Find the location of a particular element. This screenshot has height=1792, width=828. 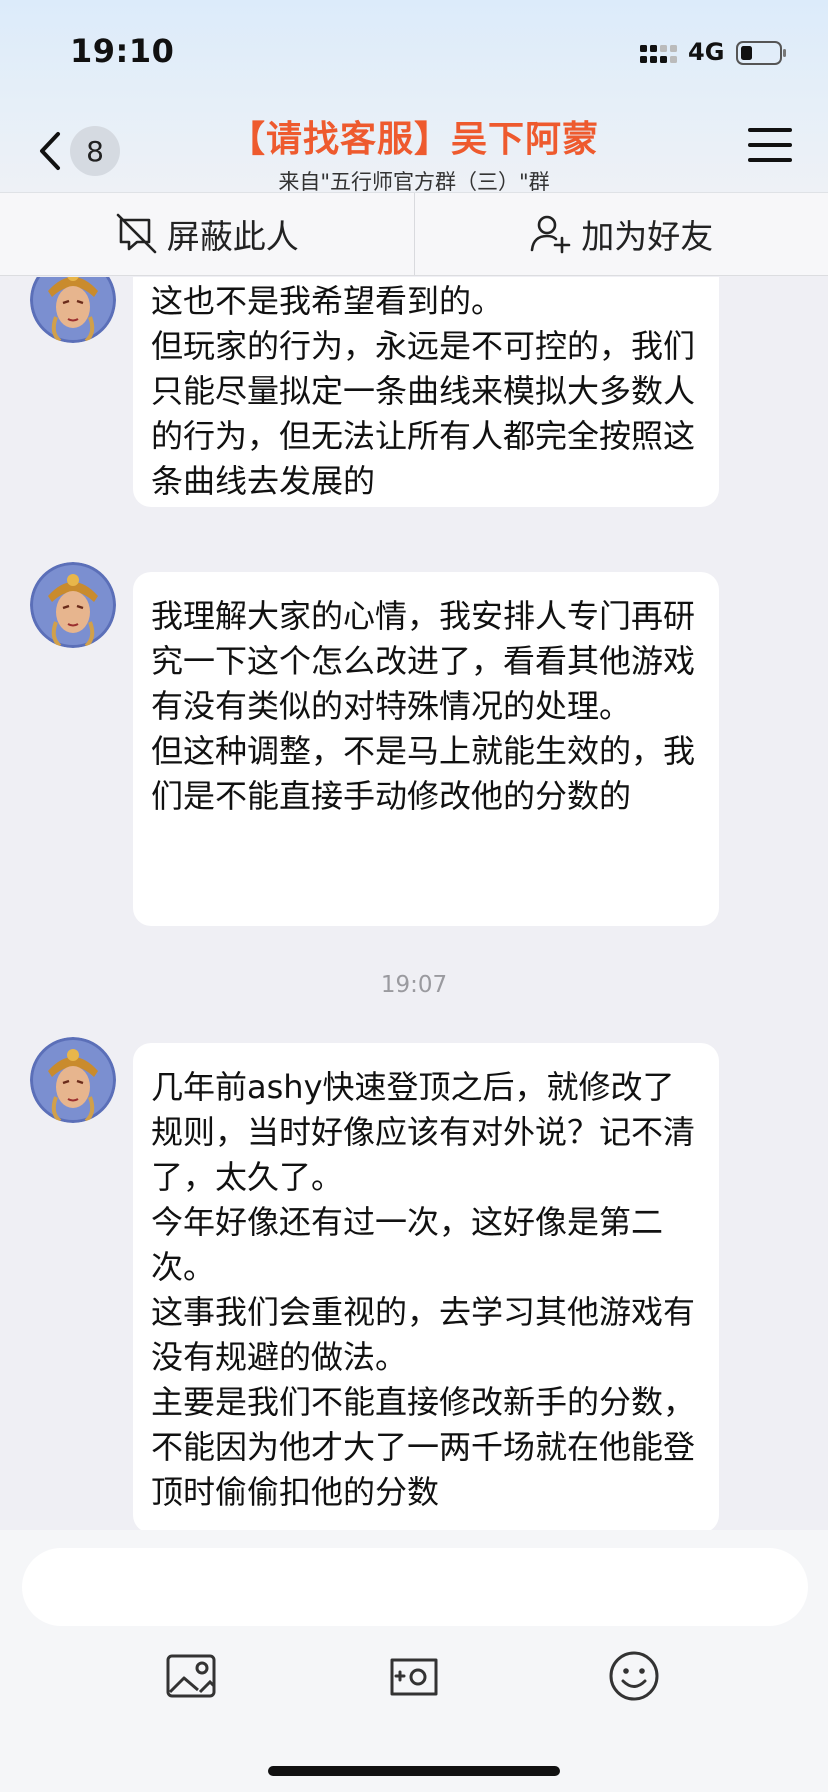

message-input is located at coordinates (415, 1587).